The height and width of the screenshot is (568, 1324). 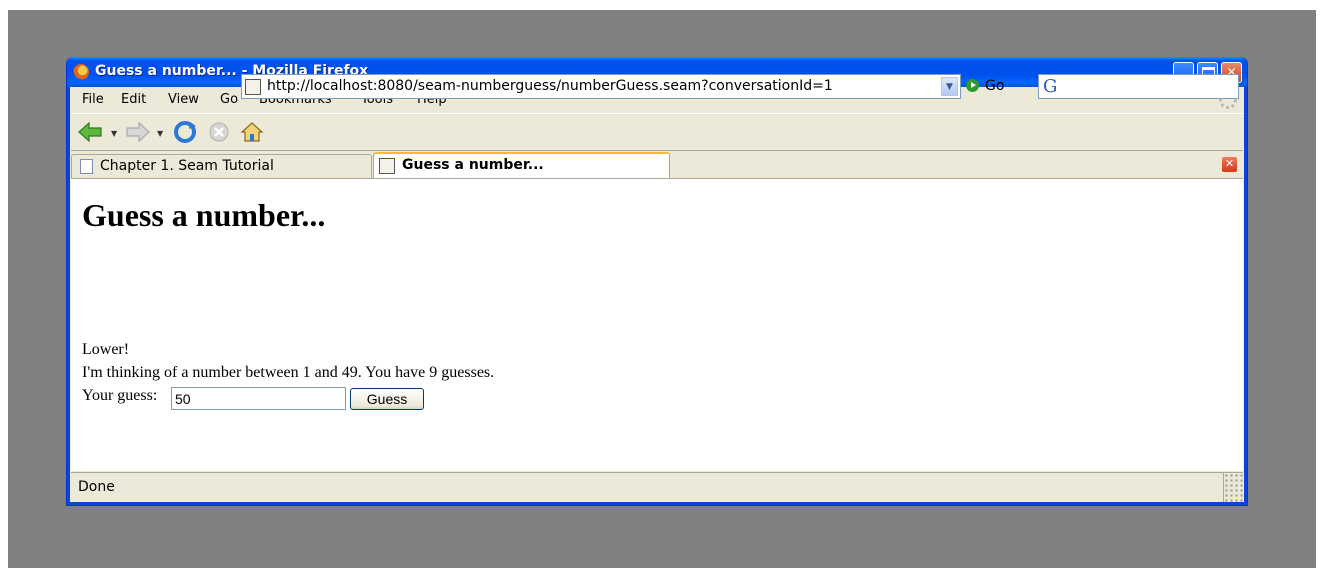 What do you see at coordinates (253, 87) in the screenshot?
I see `site-favicon-icon` at bounding box center [253, 87].